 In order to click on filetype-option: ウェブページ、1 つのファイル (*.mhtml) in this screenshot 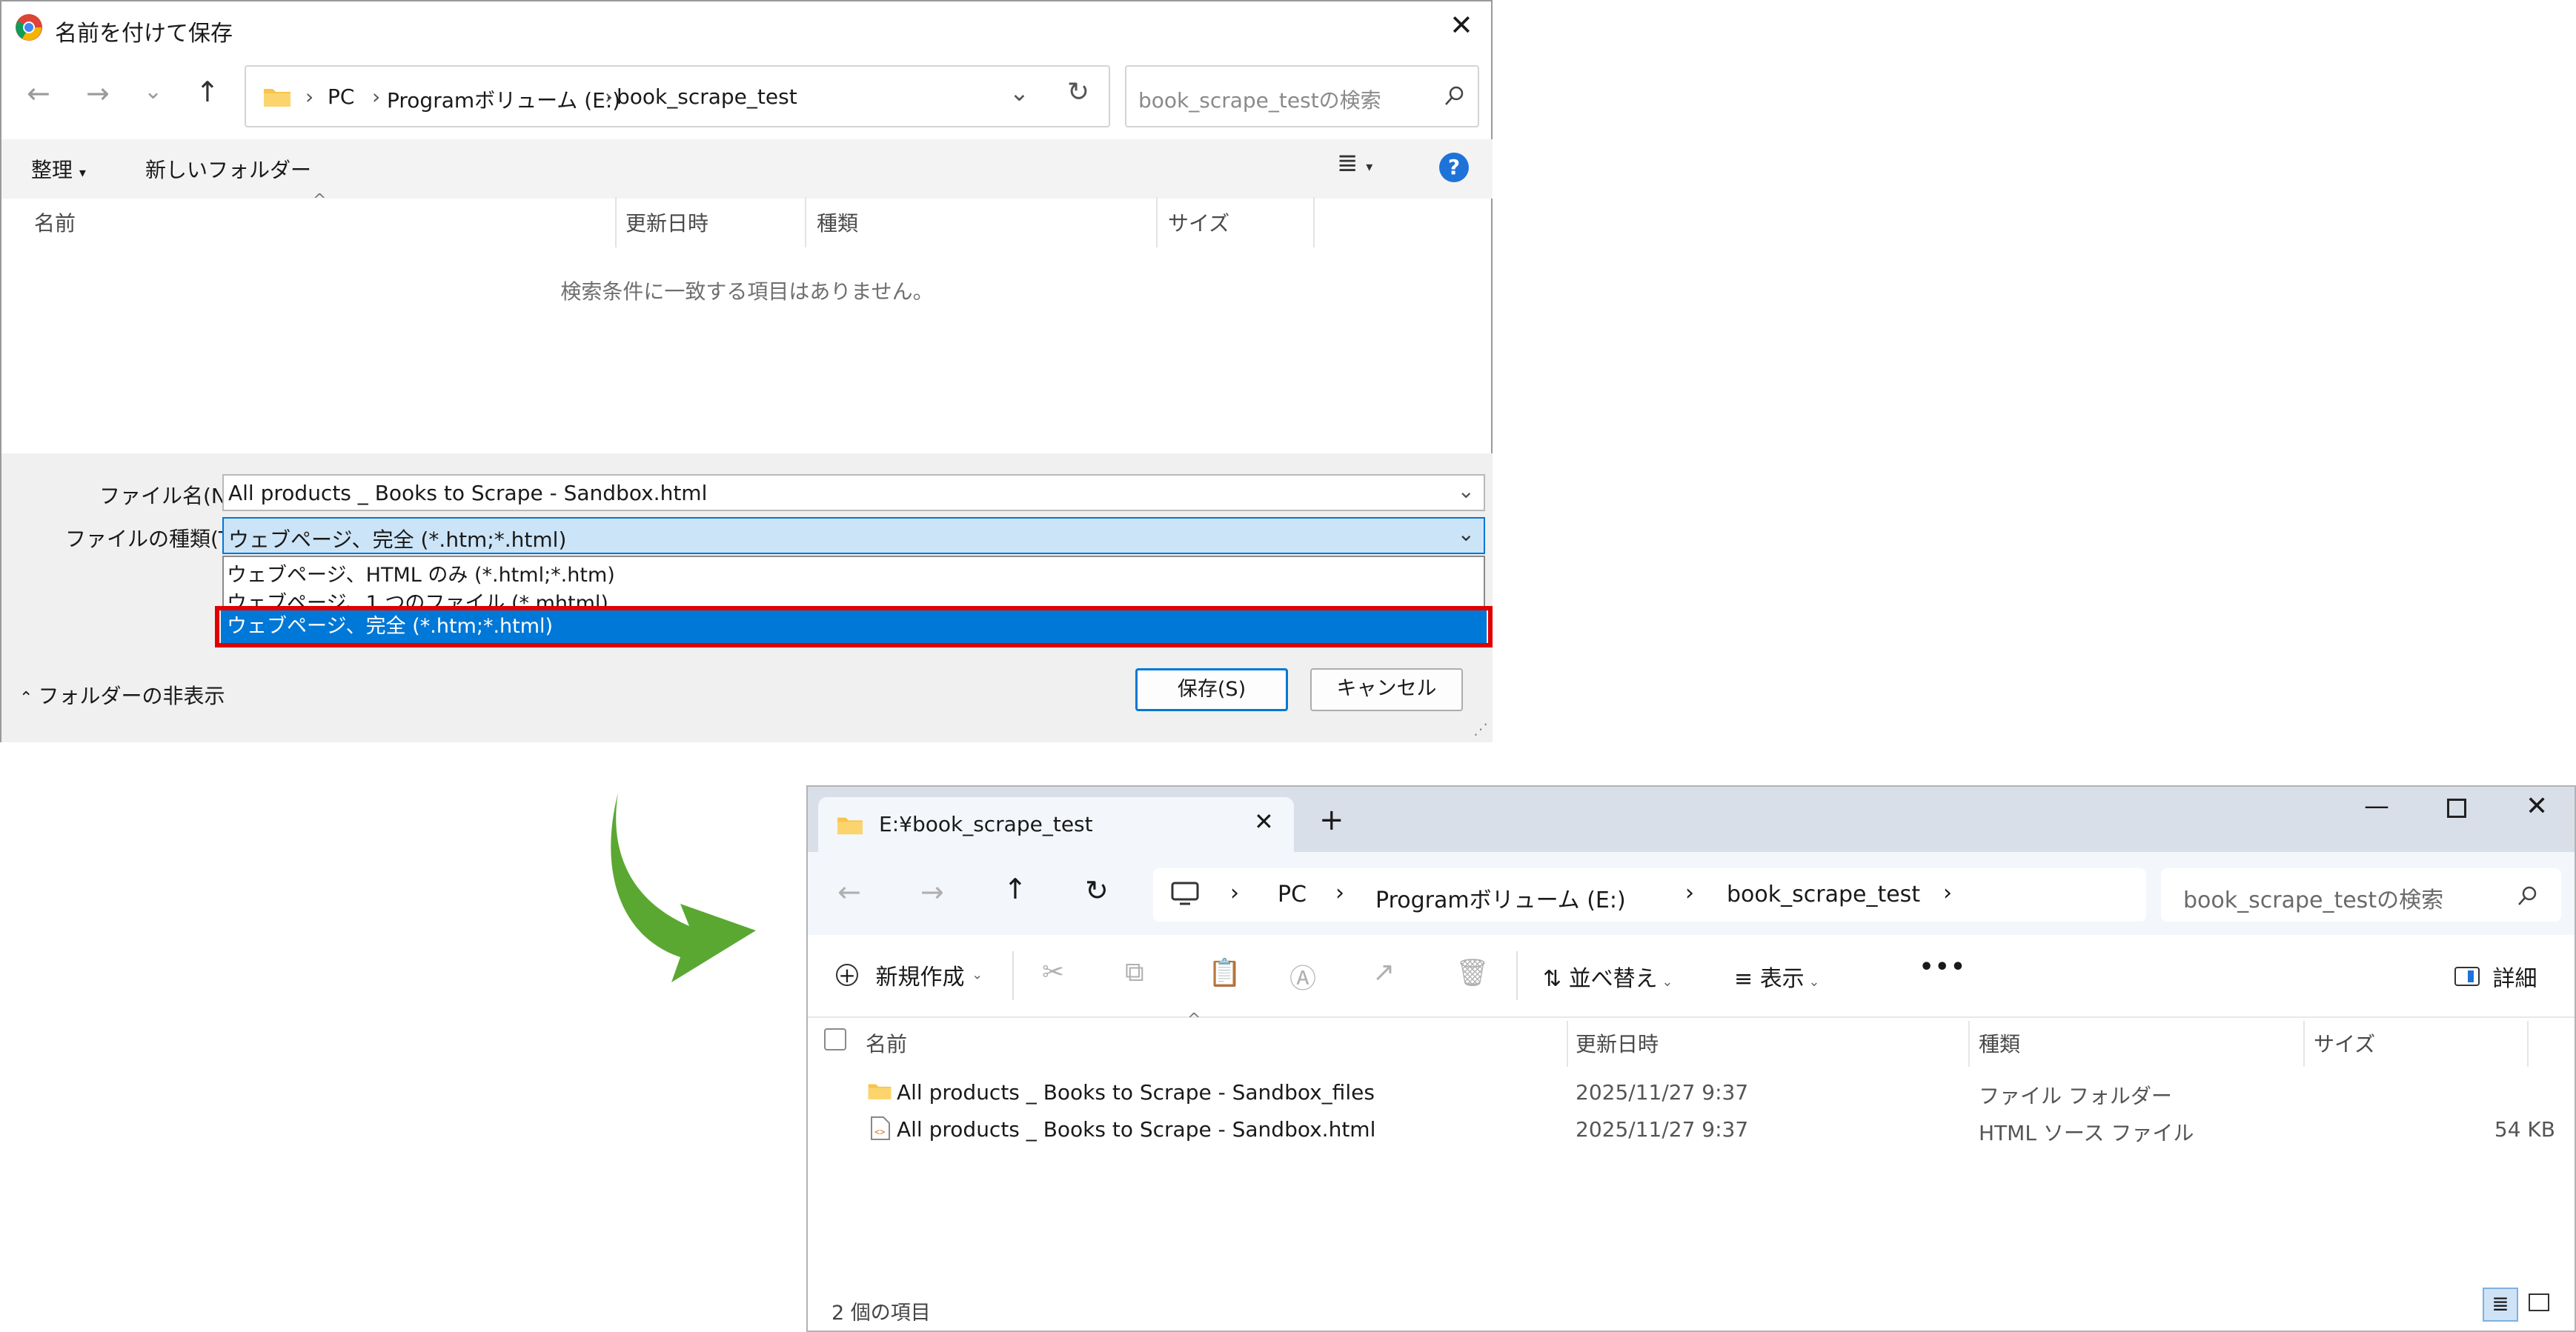, I will do `click(417, 597)`.